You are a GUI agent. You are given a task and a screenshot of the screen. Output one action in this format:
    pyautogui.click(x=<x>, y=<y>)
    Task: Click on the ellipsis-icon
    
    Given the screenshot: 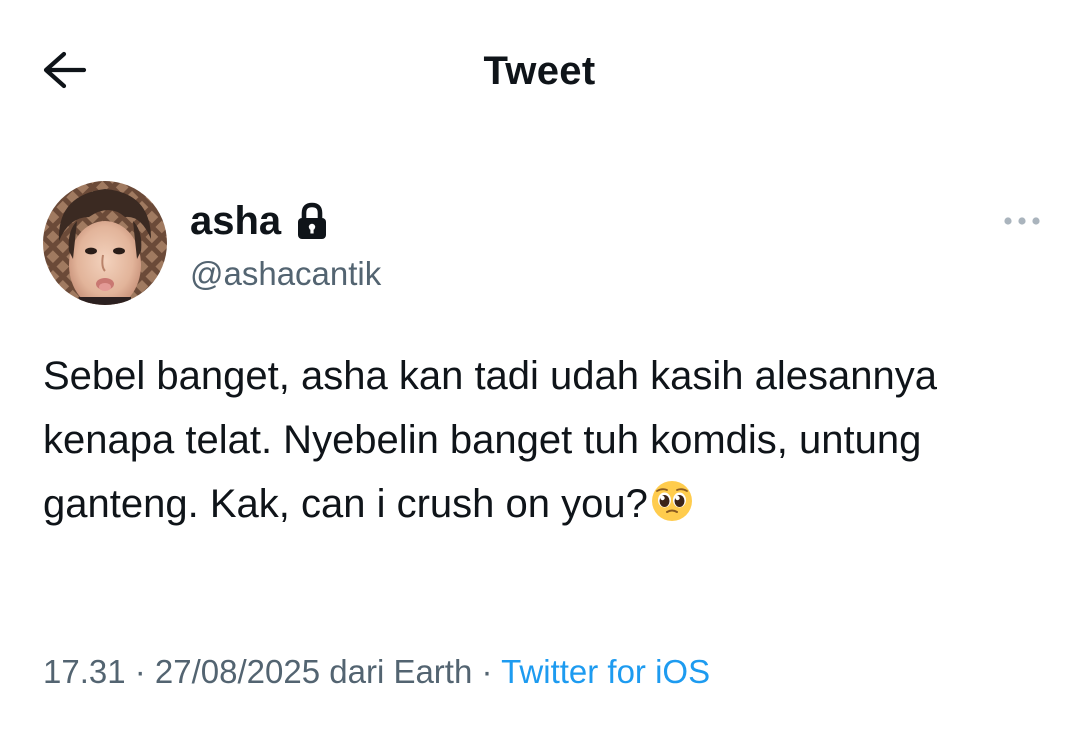 What is the action you would take?
    pyautogui.click(x=1022, y=221)
    